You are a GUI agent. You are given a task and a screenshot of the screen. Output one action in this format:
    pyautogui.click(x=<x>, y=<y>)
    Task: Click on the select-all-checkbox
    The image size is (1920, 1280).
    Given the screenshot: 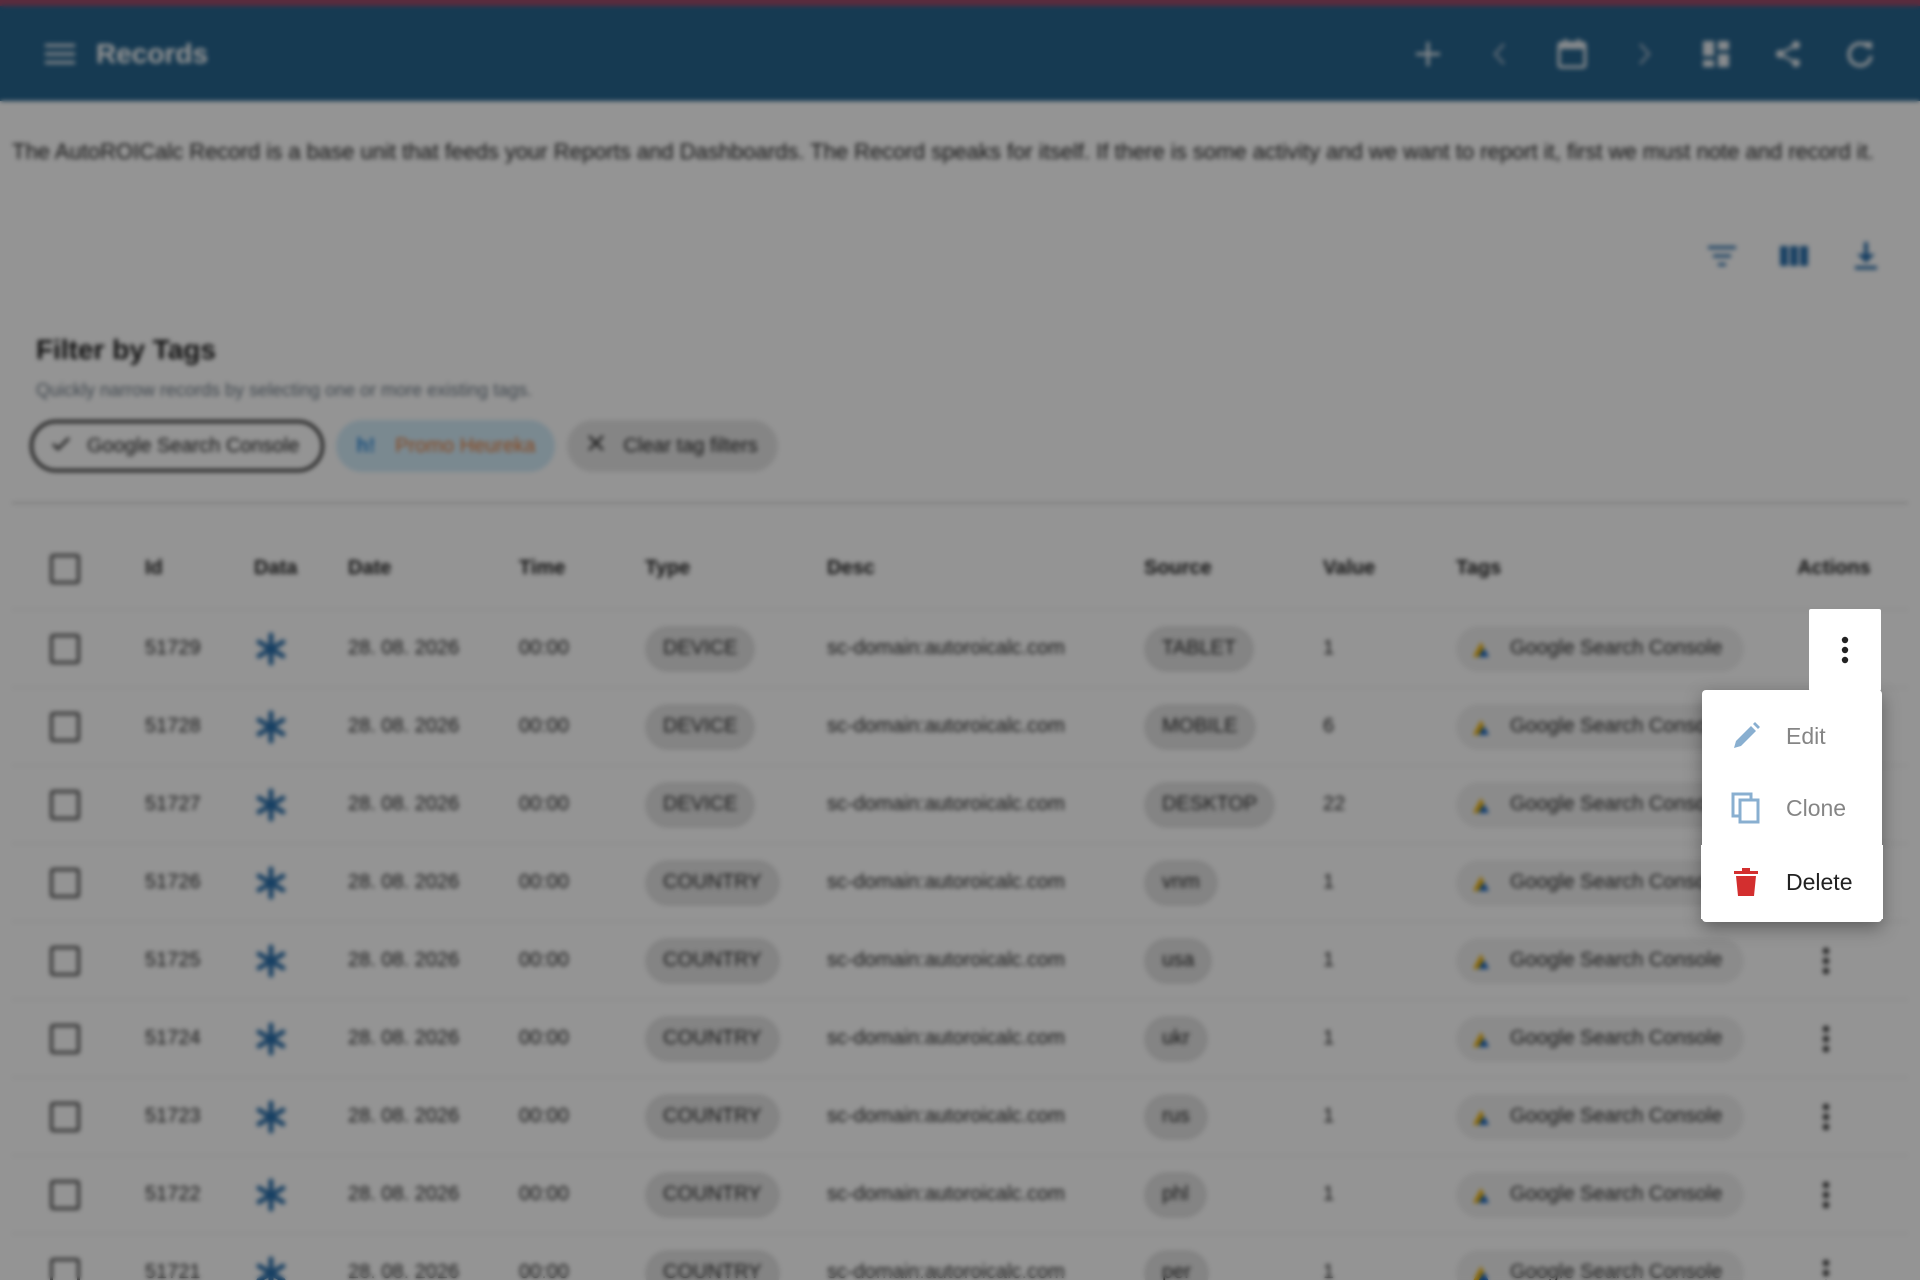 What is the action you would take?
    pyautogui.click(x=65, y=568)
    